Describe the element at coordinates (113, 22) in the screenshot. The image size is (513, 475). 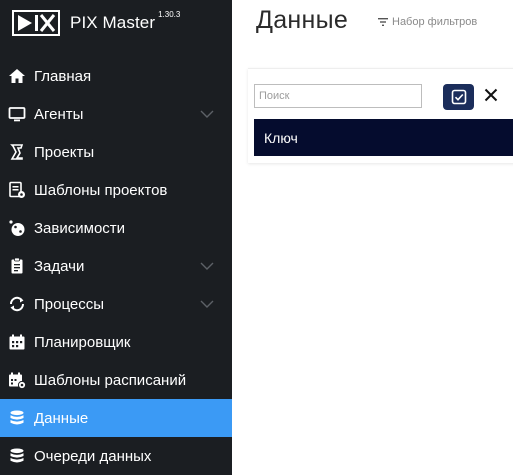
I see `brand-name: PIX Master` at that location.